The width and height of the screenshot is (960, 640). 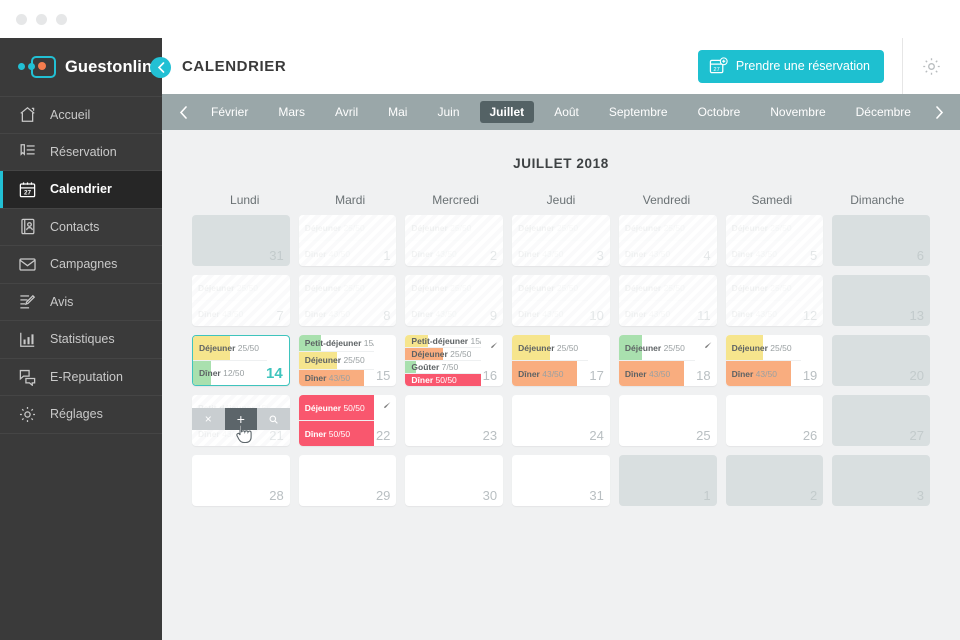 I want to click on calendar-day-cell: 20, so click(x=881, y=360).